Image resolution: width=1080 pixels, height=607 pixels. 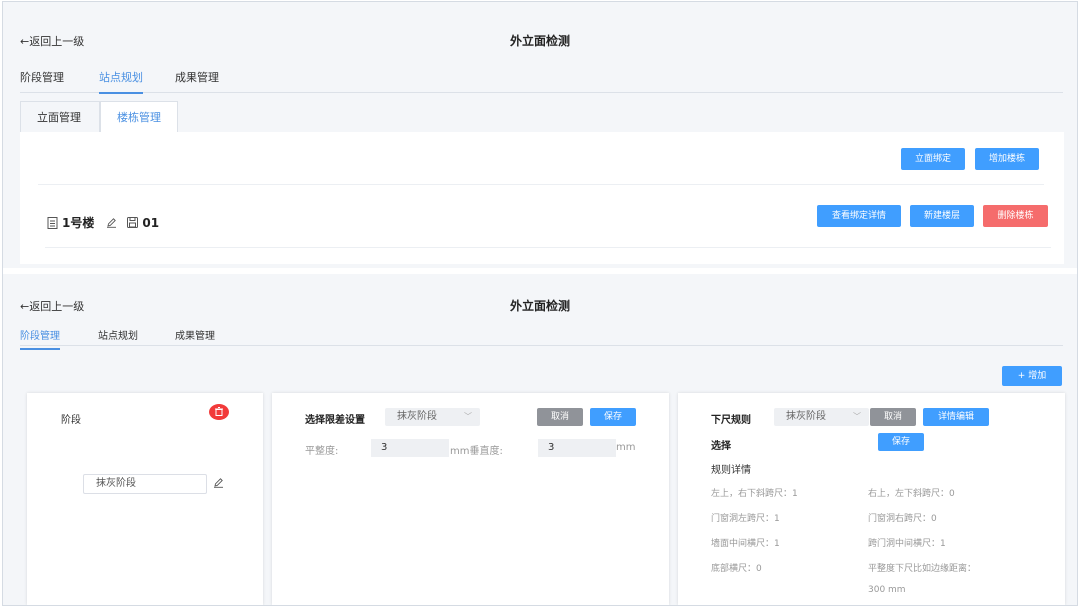 What do you see at coordinates (139, 117) in the screenshot?
I see `subtab-building-management: 楼栋管理` at bounding box center [139, 117].